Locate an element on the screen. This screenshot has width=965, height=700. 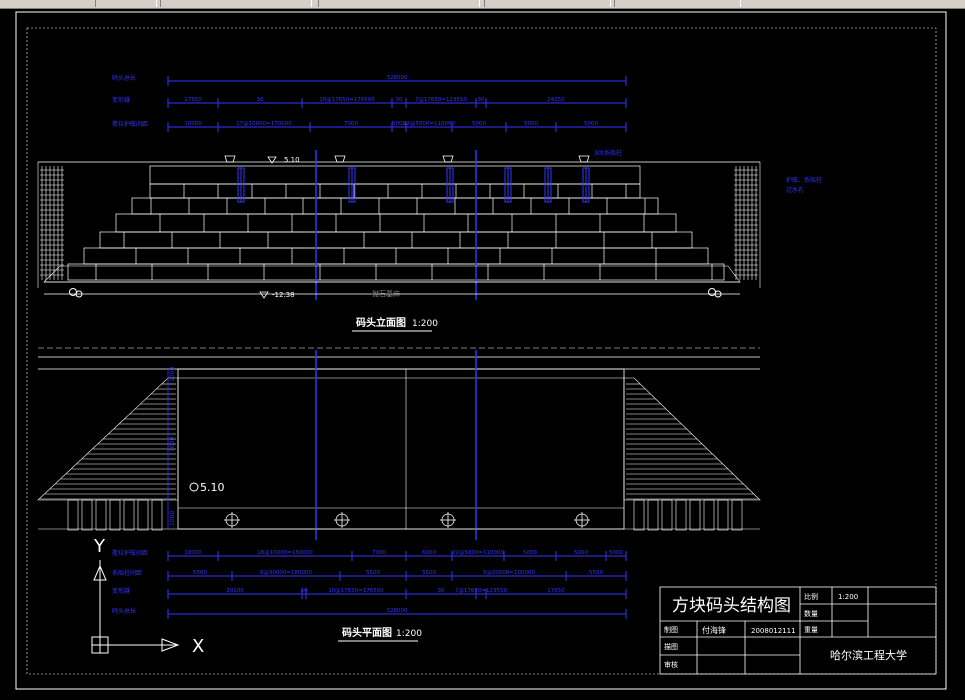
row2-label: 描图 is located at coordinates (671, 646).